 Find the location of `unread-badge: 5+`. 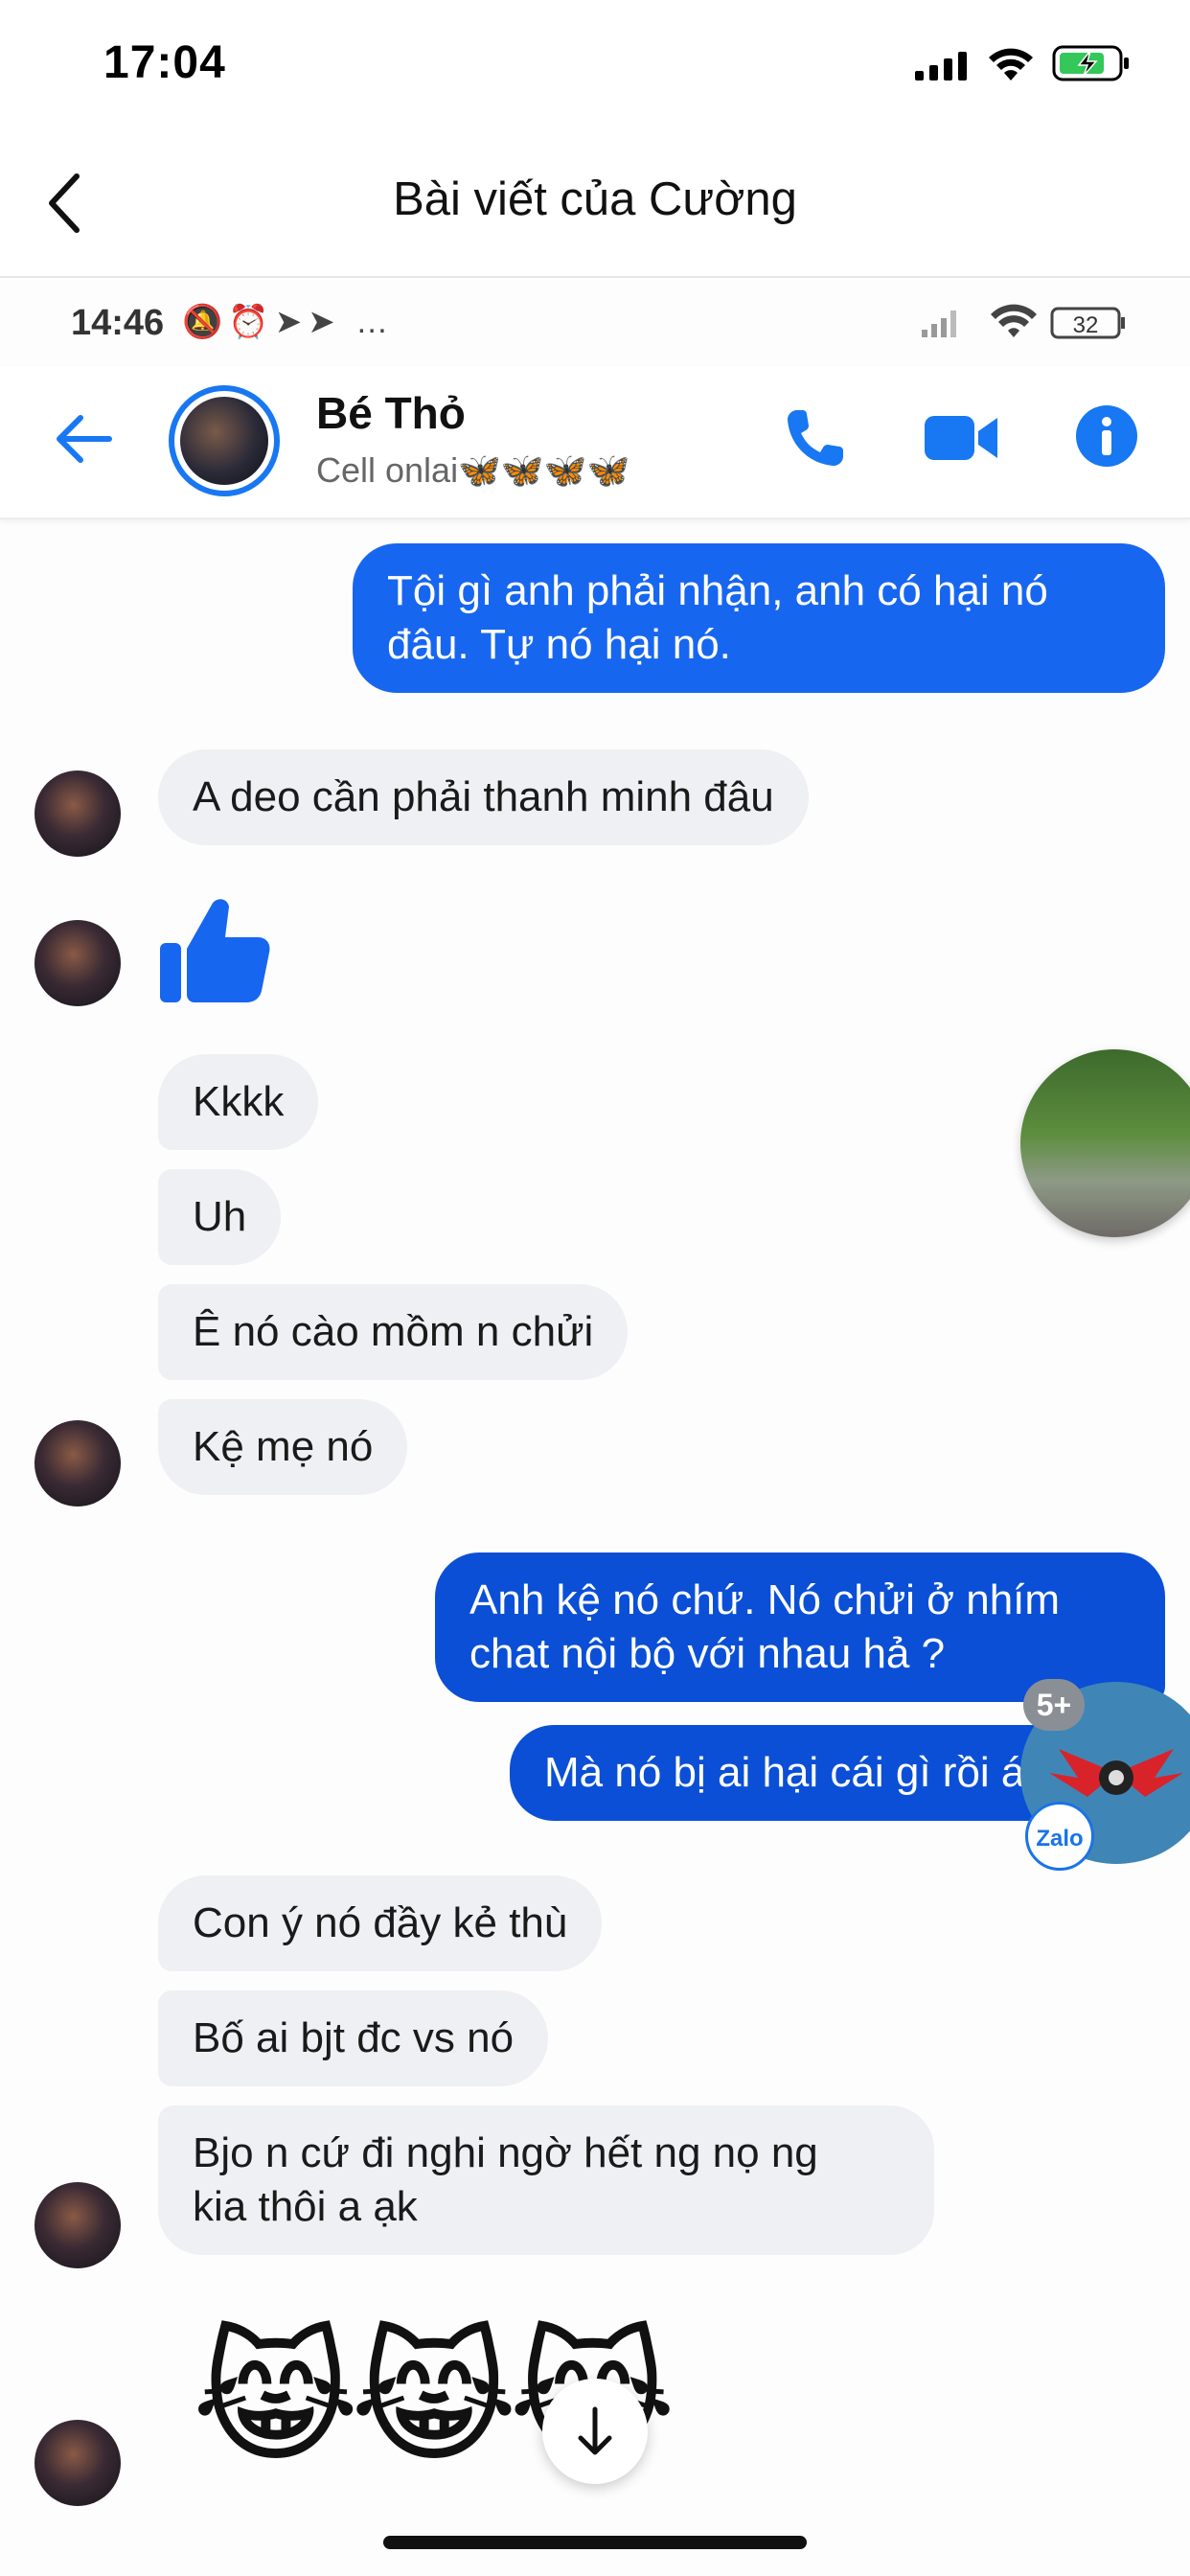

unread-badge: 5+ is located at coordinates (1054, 1705).